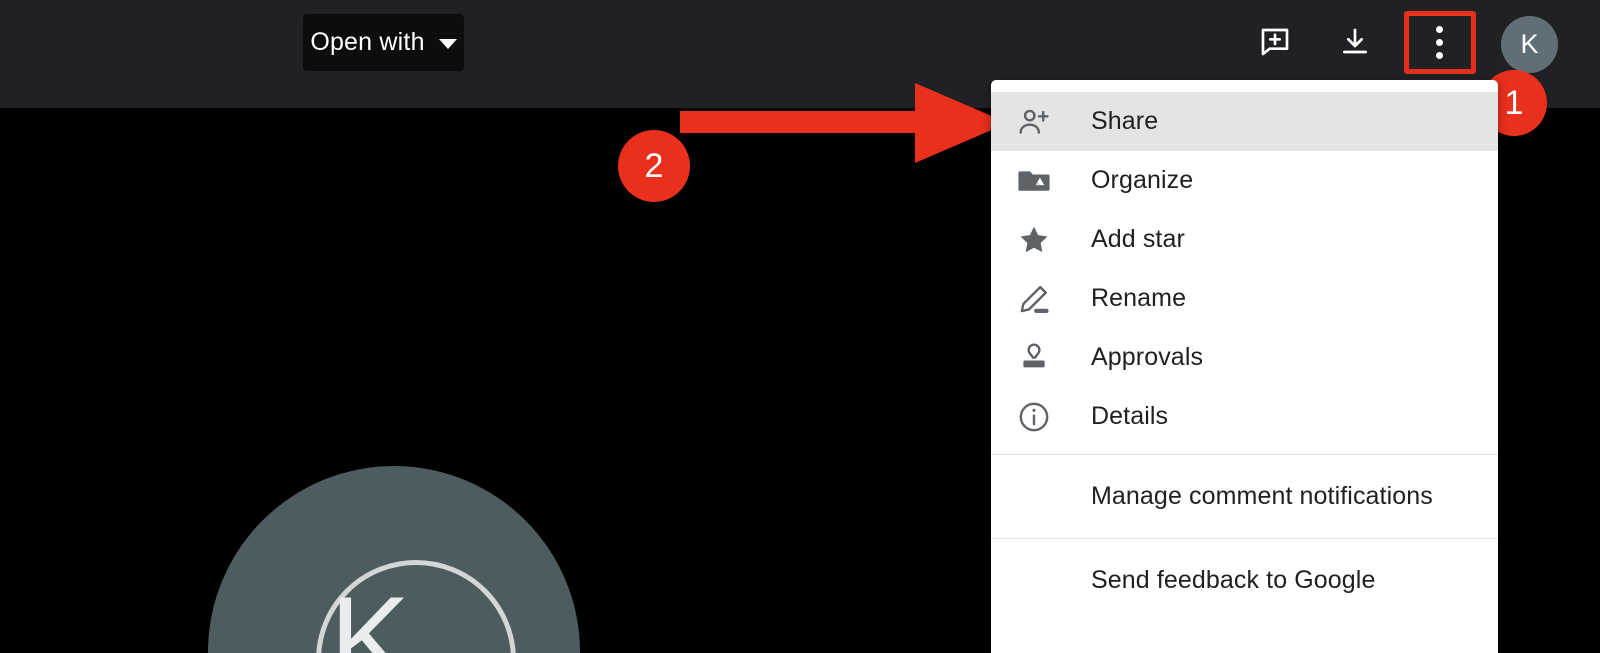 This screenshot has width=1600, height=653. I want to click on menu-item-share: Share, so click(1244, 121).